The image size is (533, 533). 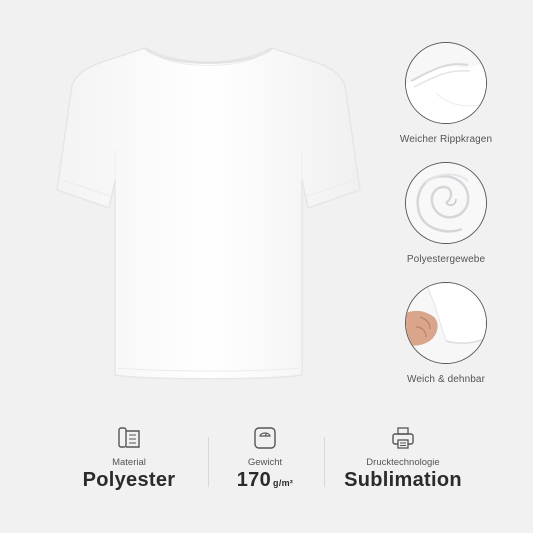 I want to click on spec-print: Drucktechnologie Sublimation, so click(x=403, y=458).